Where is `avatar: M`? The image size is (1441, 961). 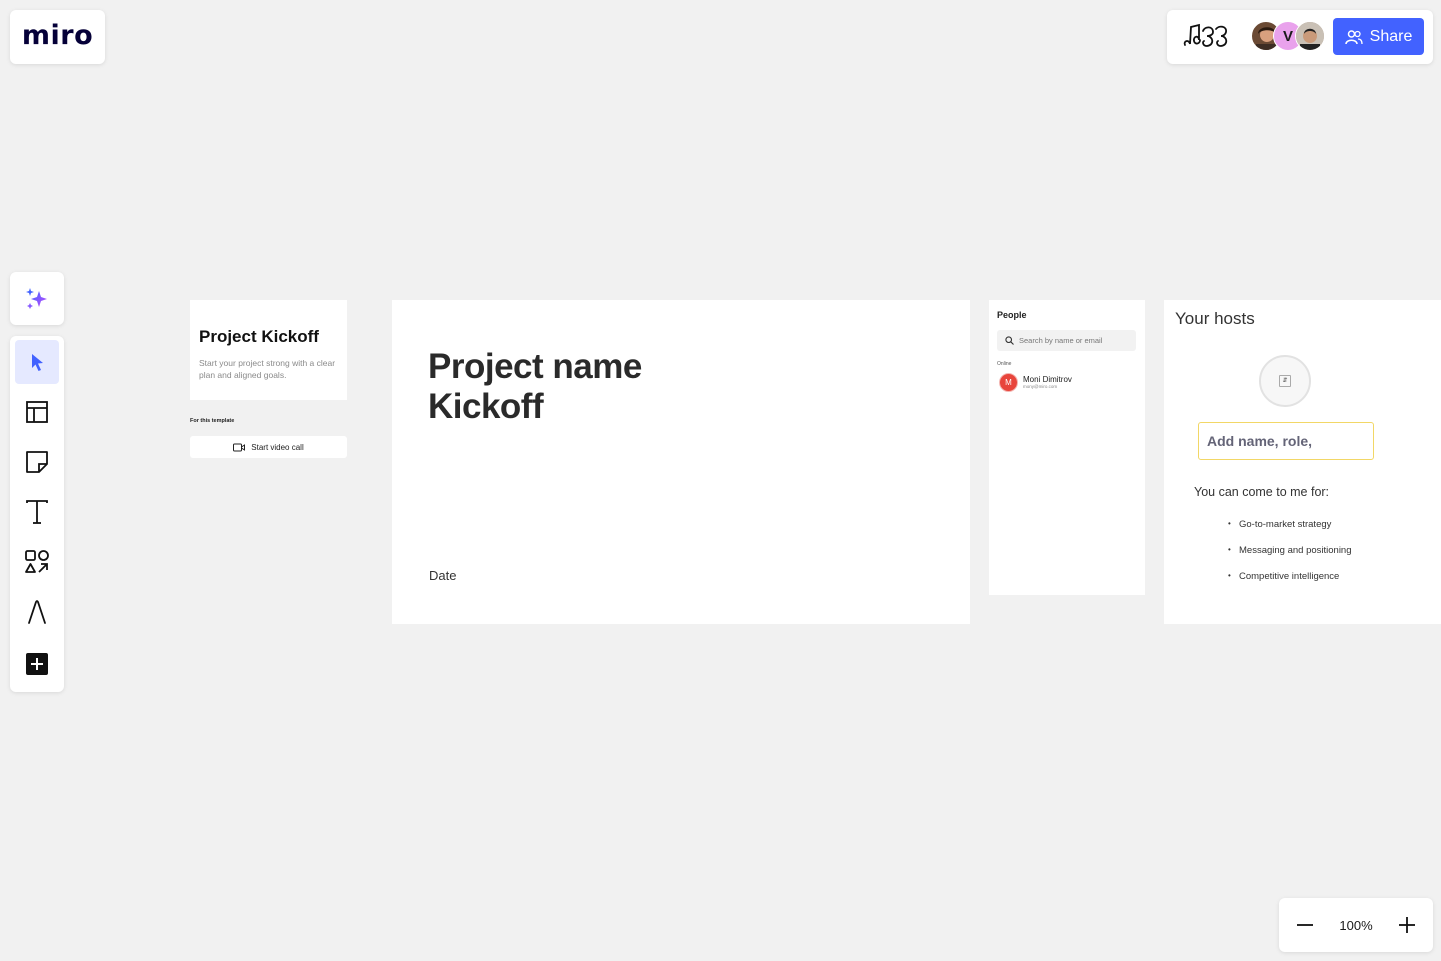
avatar: M is located at coordinates (1008, 382).